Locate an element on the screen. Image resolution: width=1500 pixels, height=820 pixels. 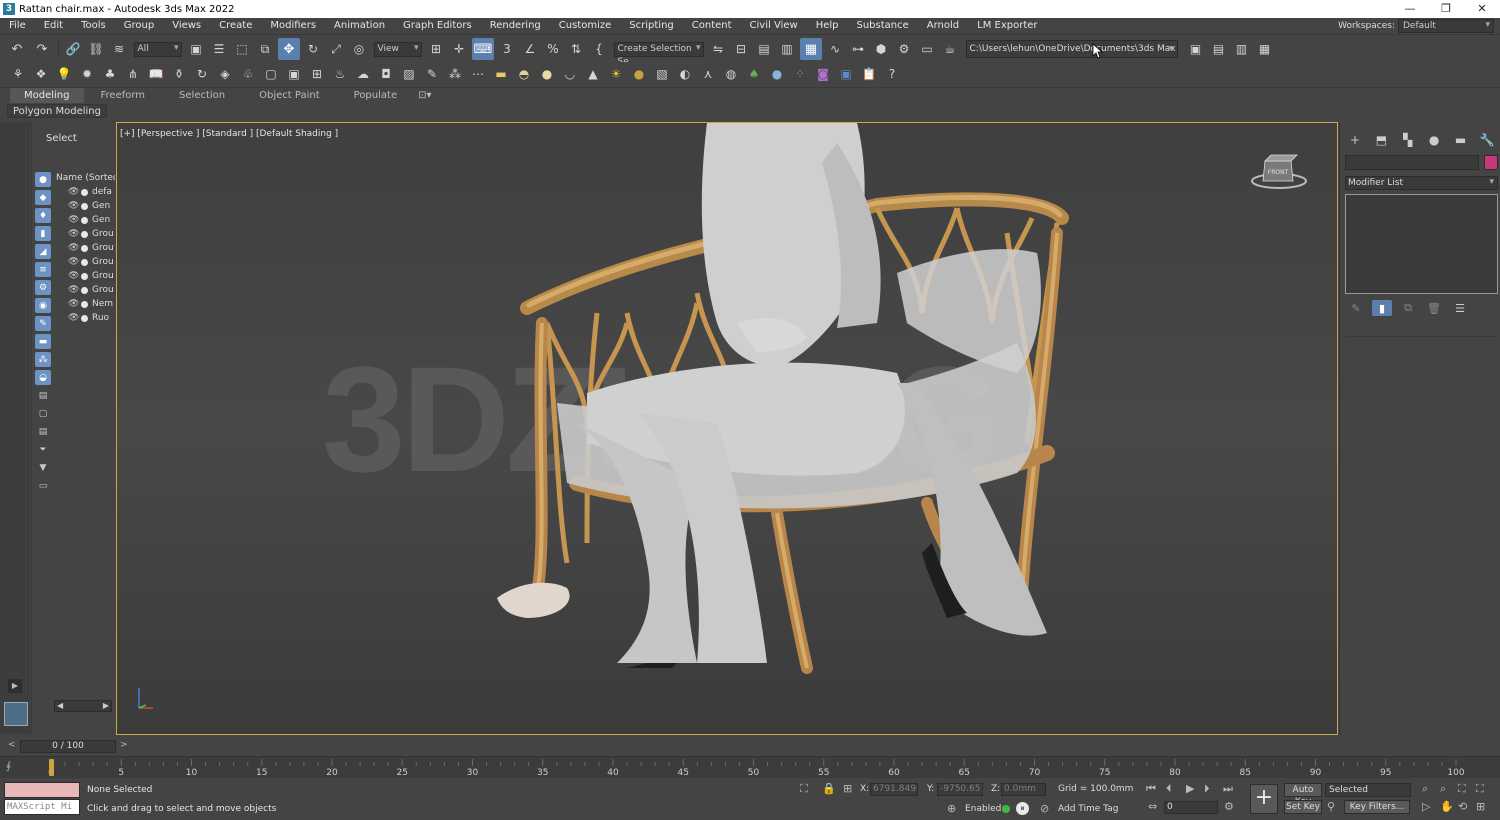
redo-icon: ↷ is located at coordinates (42, 49).